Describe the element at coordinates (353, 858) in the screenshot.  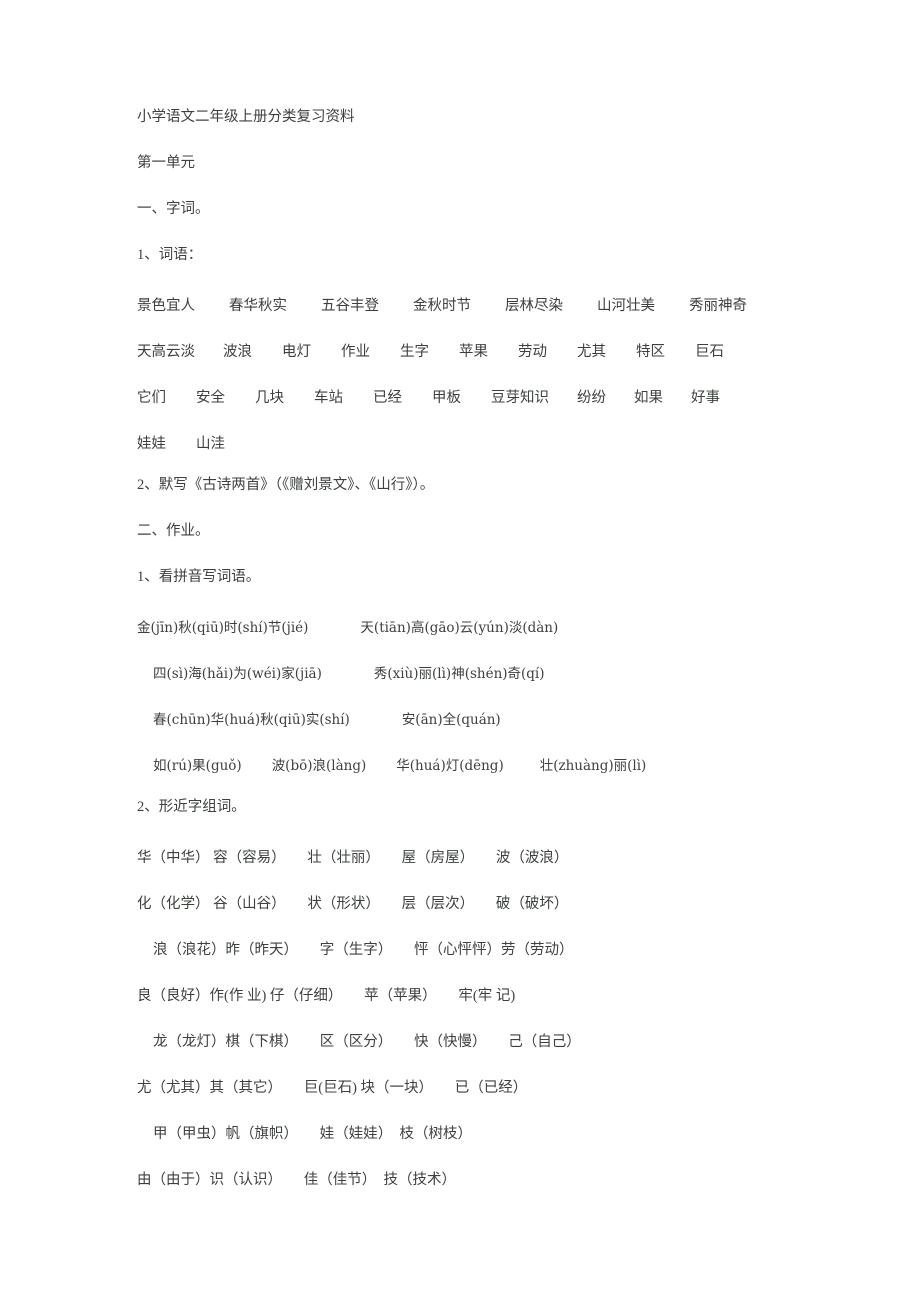
I see `similar-characters-row: 华（中华） 容（容易） 壮（壮丽） 屋（房屋） 波（波浪）` at that location.